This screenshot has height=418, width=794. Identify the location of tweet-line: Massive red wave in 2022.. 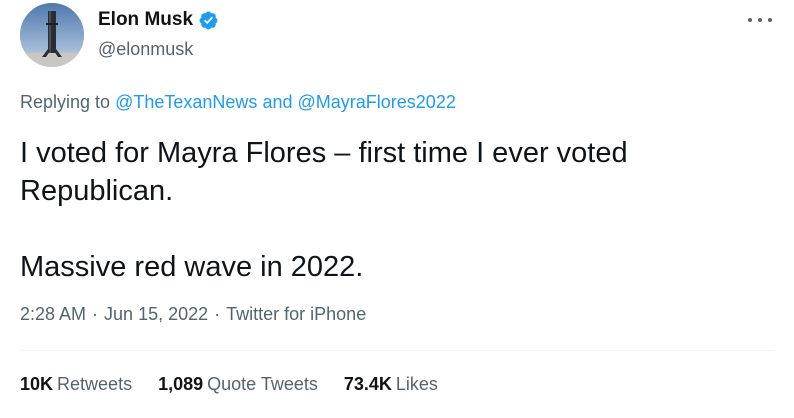
(192, 267).